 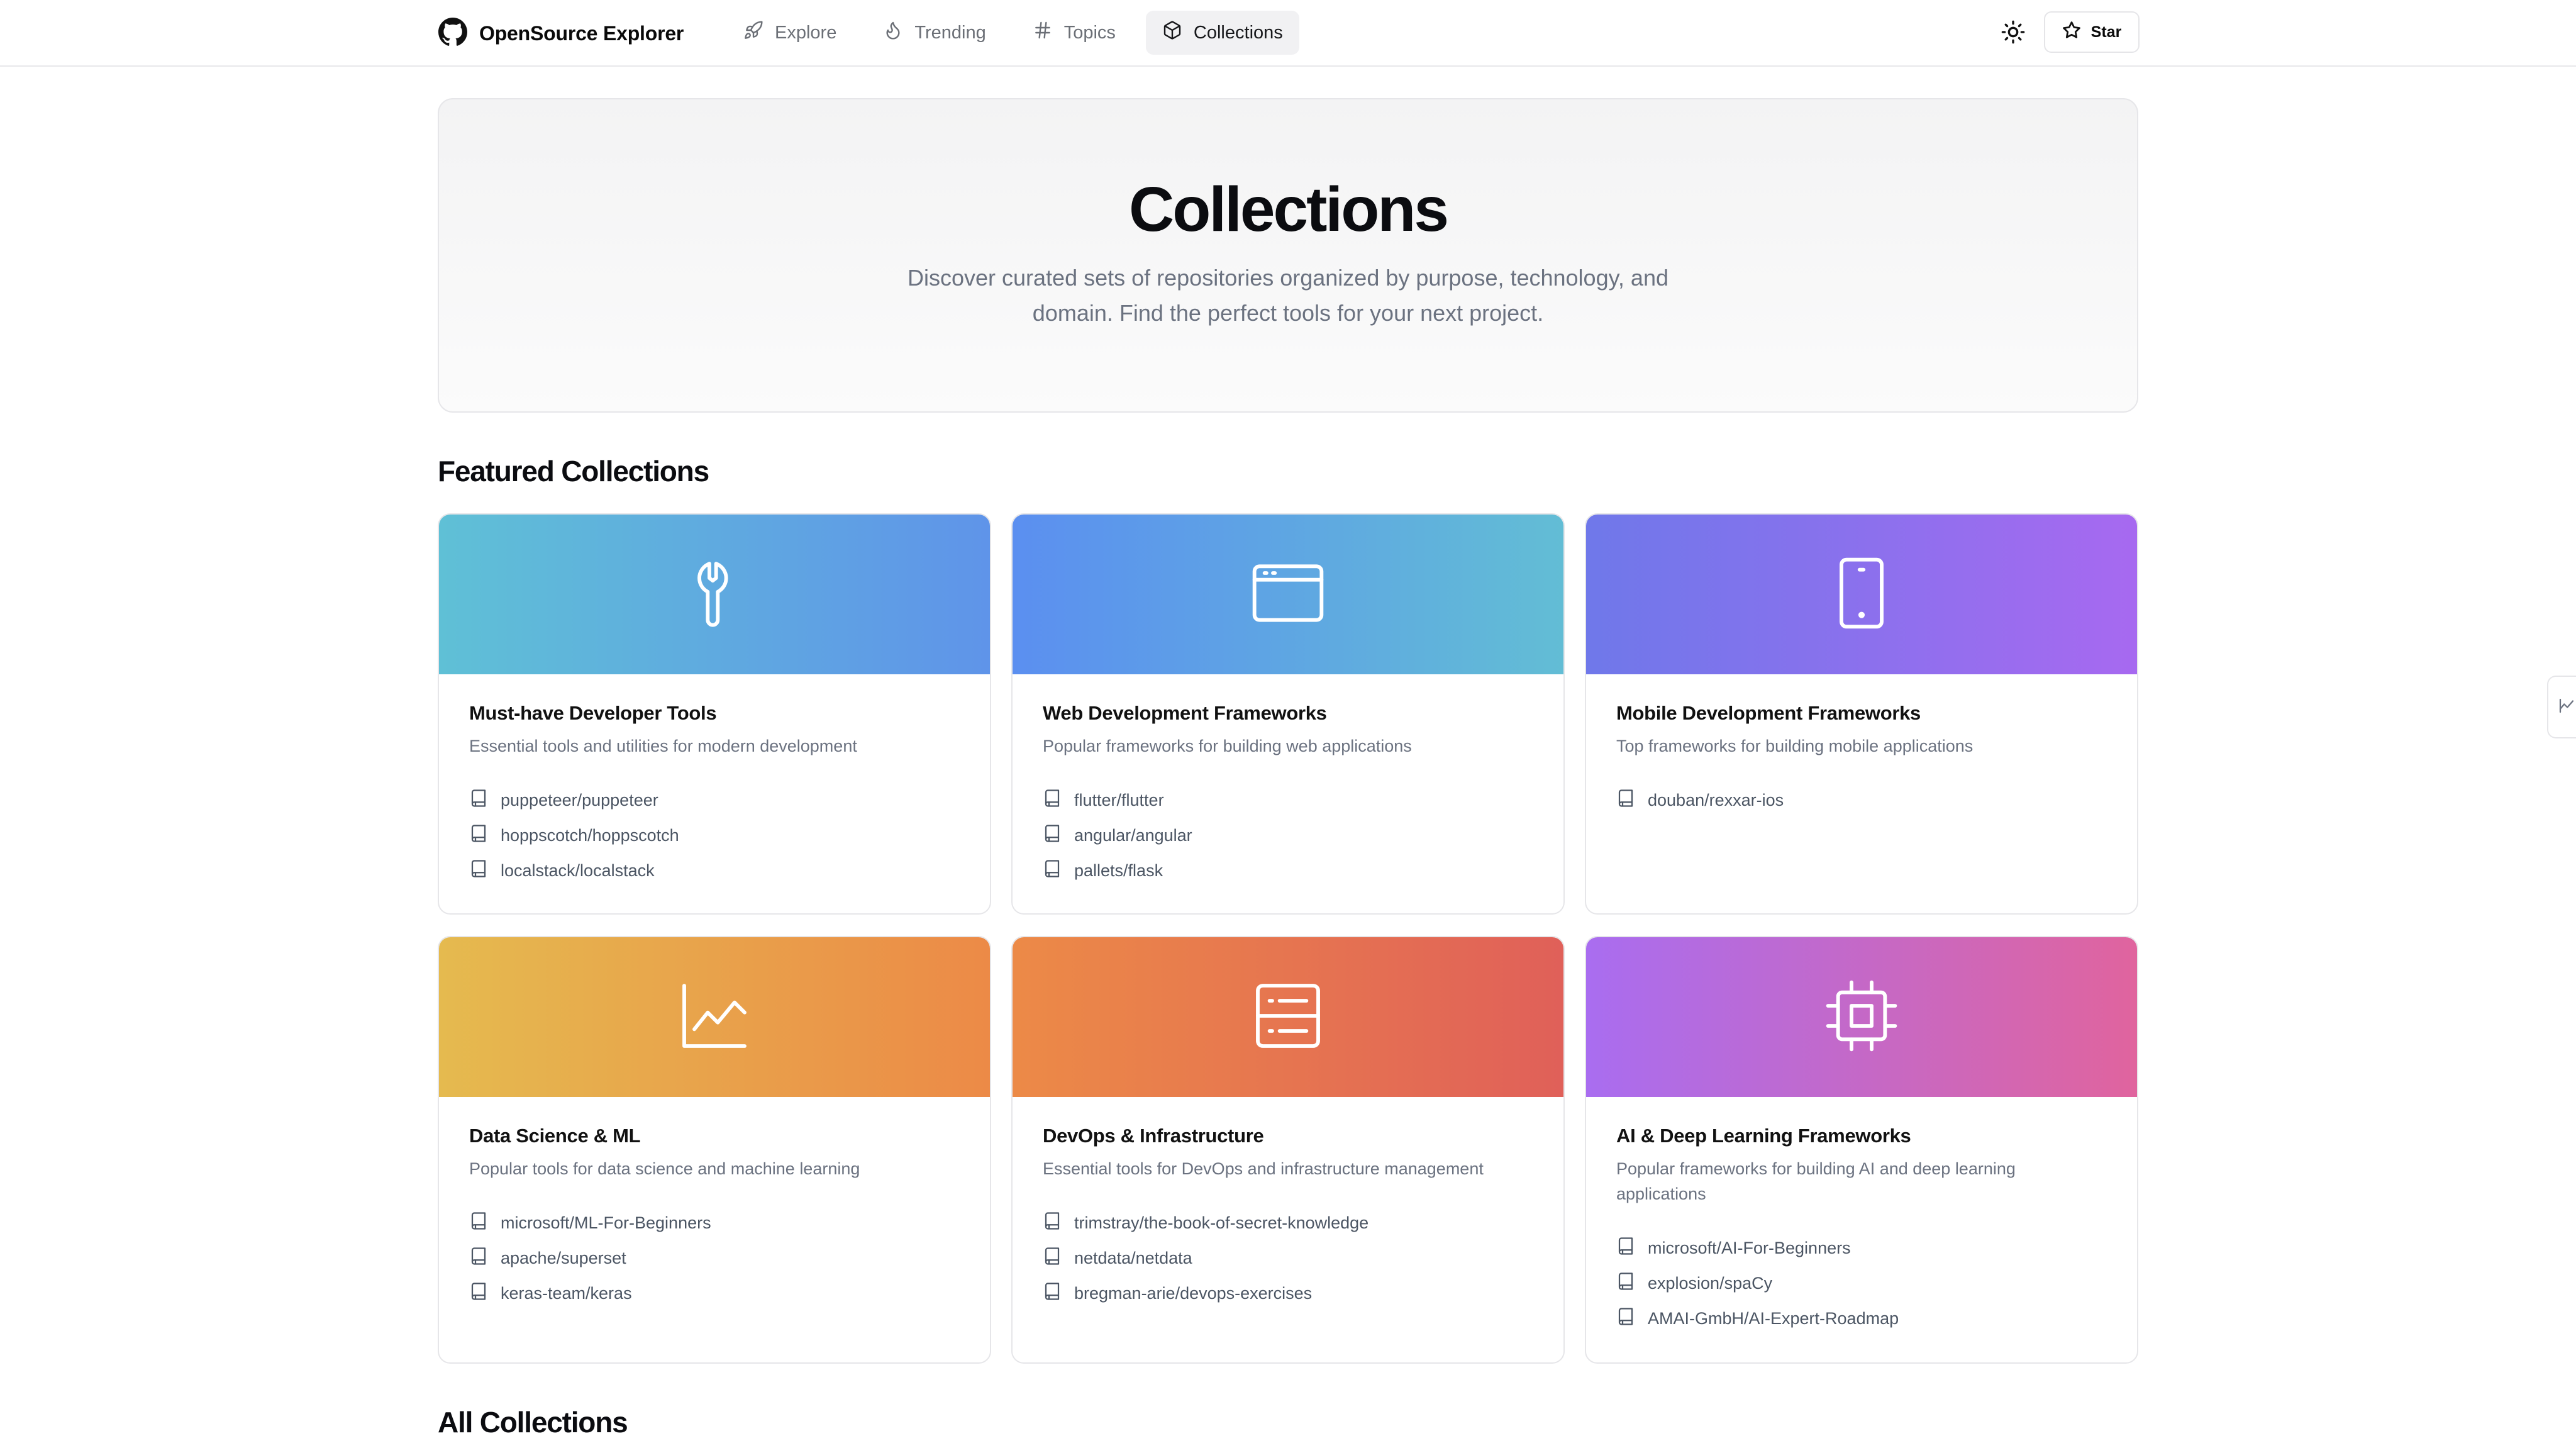 I want to click on repo-link: bregman-arie/devops-exercises, so click(x=1288, y=1293).